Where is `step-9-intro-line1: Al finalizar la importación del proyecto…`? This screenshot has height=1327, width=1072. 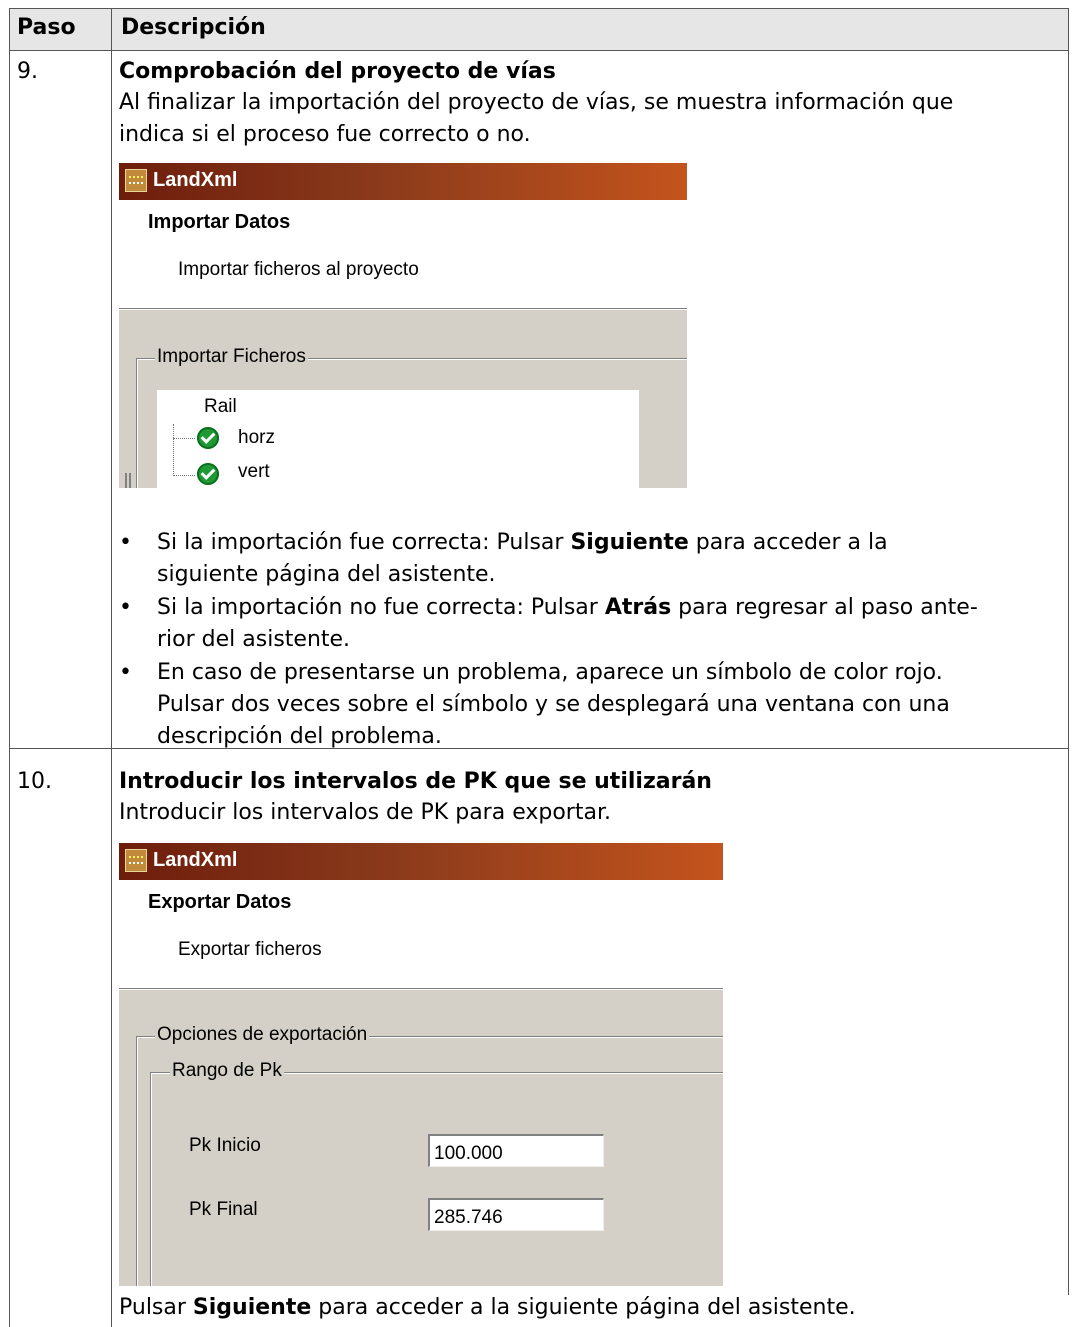
step-9-intro-line1: Al finalizar la importación del proyecto… is located at coordinates (536, 102).